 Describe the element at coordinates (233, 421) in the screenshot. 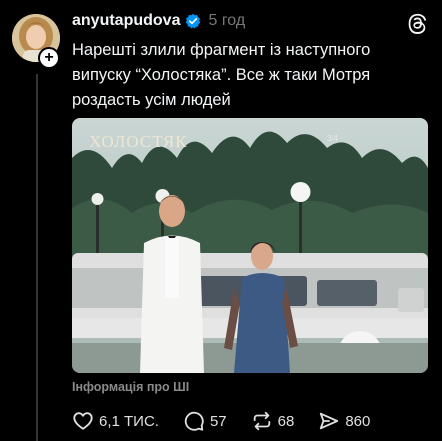

I see `action-bar: 6,1 ТИС. 57 68 860` at that location.